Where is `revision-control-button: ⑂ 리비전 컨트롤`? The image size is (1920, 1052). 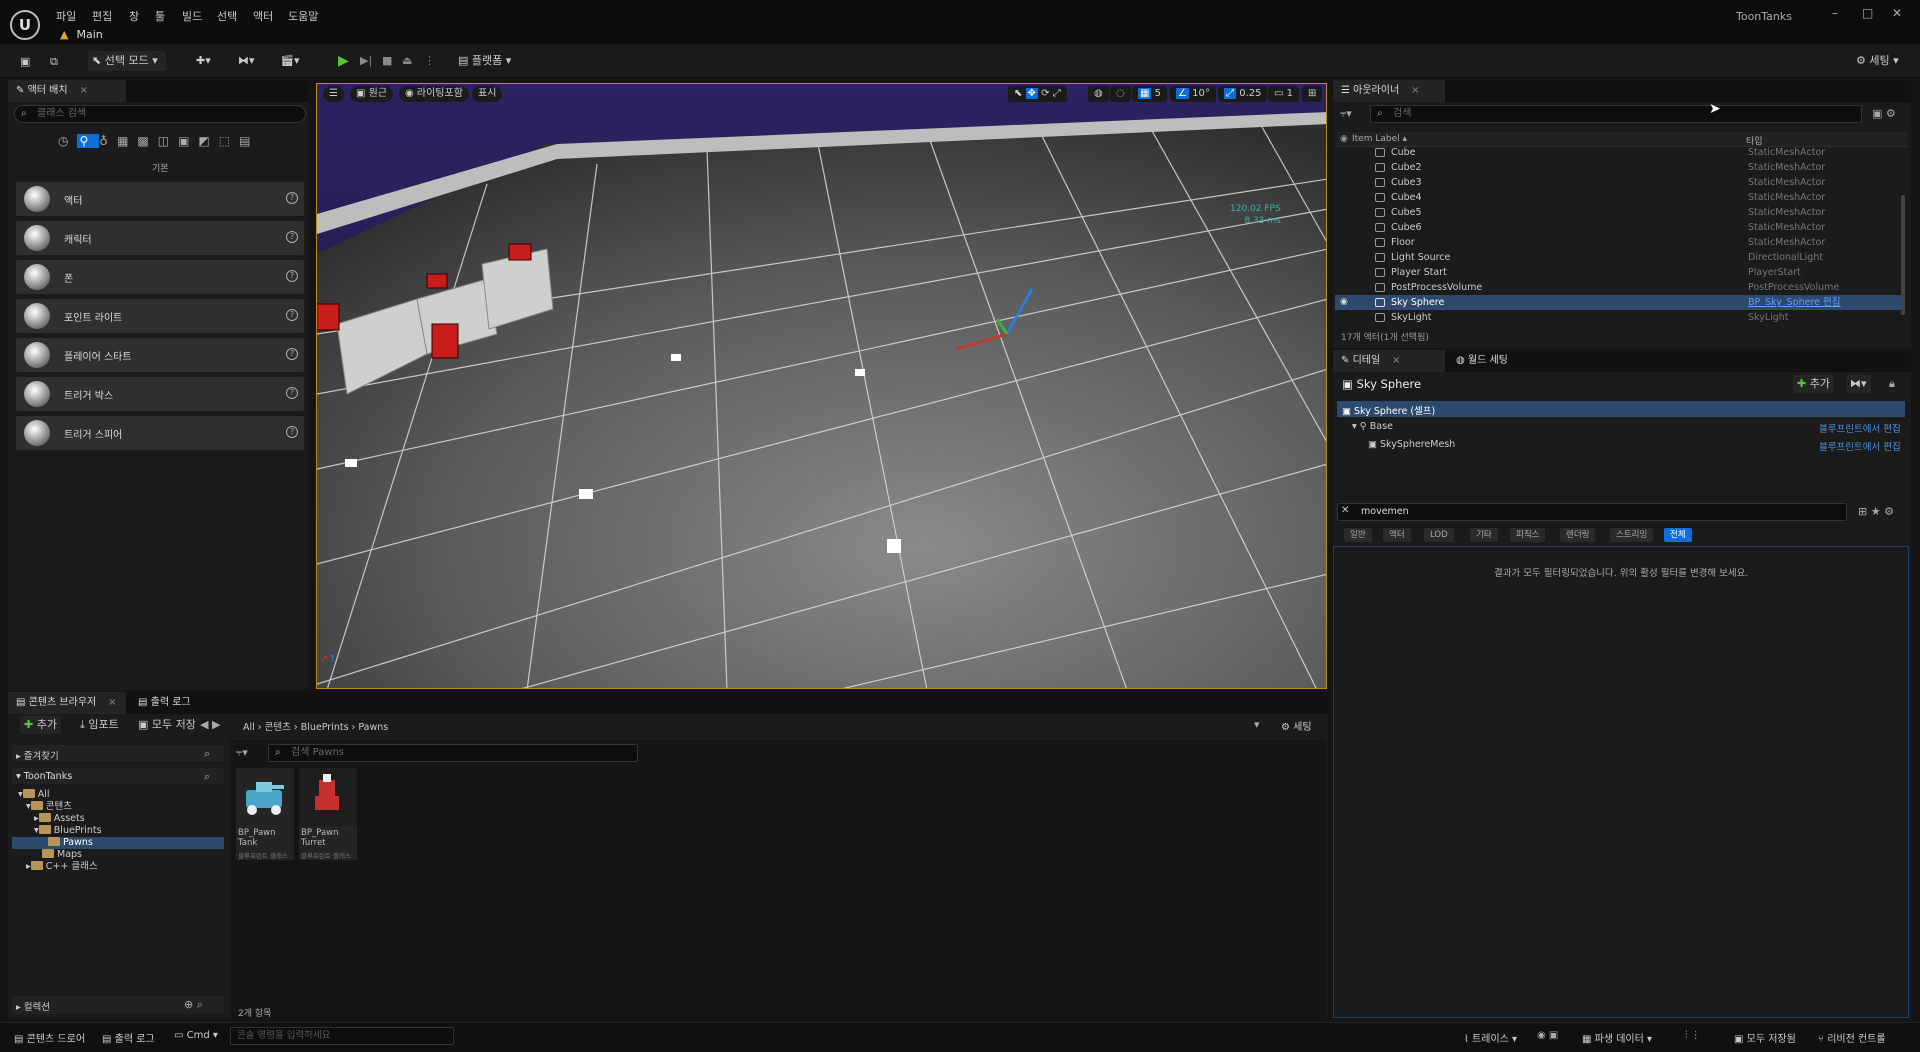 revision-control-button: ⑂ 리비전 컨트롤 is located at coordinates (1852, 1037).